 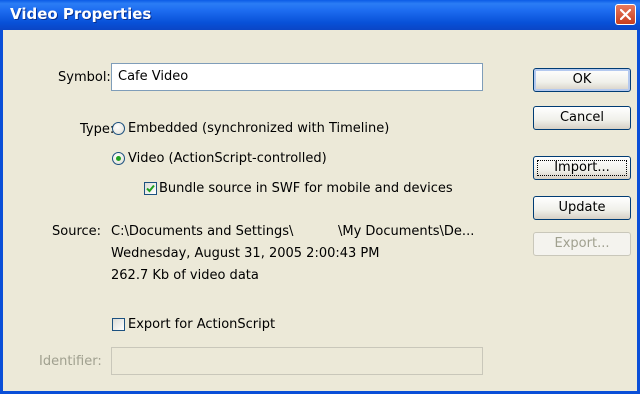 I want to click on radio-embedded, so click(x=118, y=128).